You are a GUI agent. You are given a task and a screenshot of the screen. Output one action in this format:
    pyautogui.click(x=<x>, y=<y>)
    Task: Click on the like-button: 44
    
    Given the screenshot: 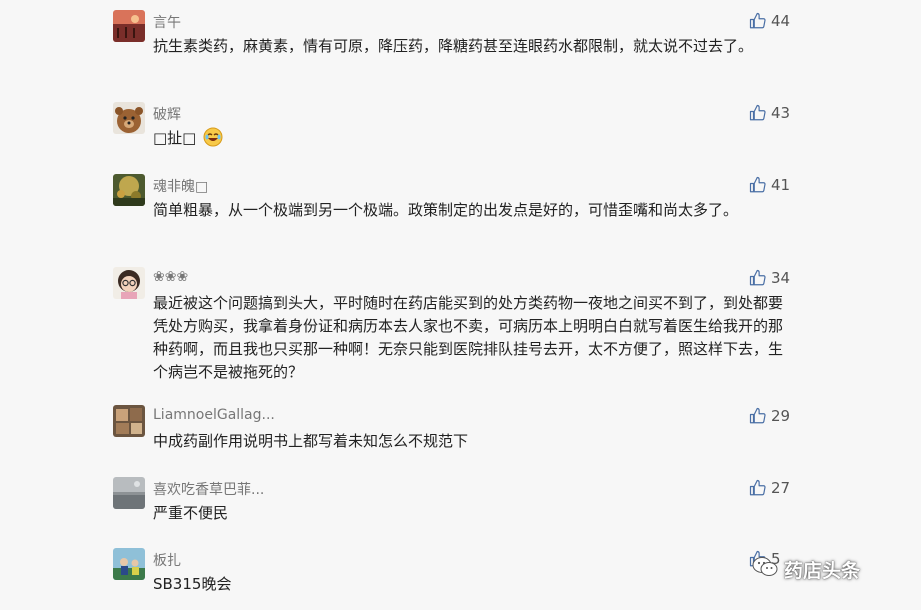 What is the action you would take?
    pyautogui.click(x=769, y=21)
    